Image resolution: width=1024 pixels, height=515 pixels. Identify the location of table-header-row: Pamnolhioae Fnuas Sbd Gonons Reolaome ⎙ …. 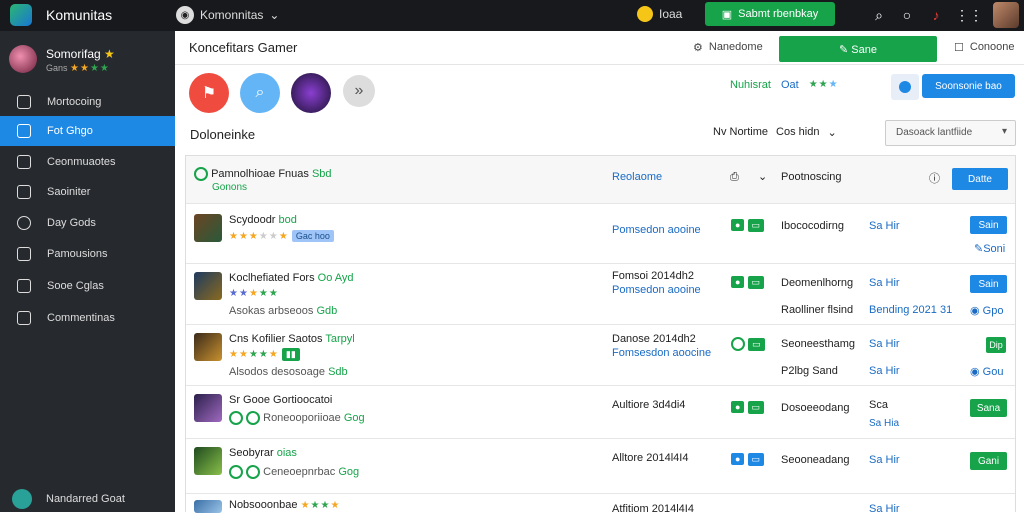
(600, 180).